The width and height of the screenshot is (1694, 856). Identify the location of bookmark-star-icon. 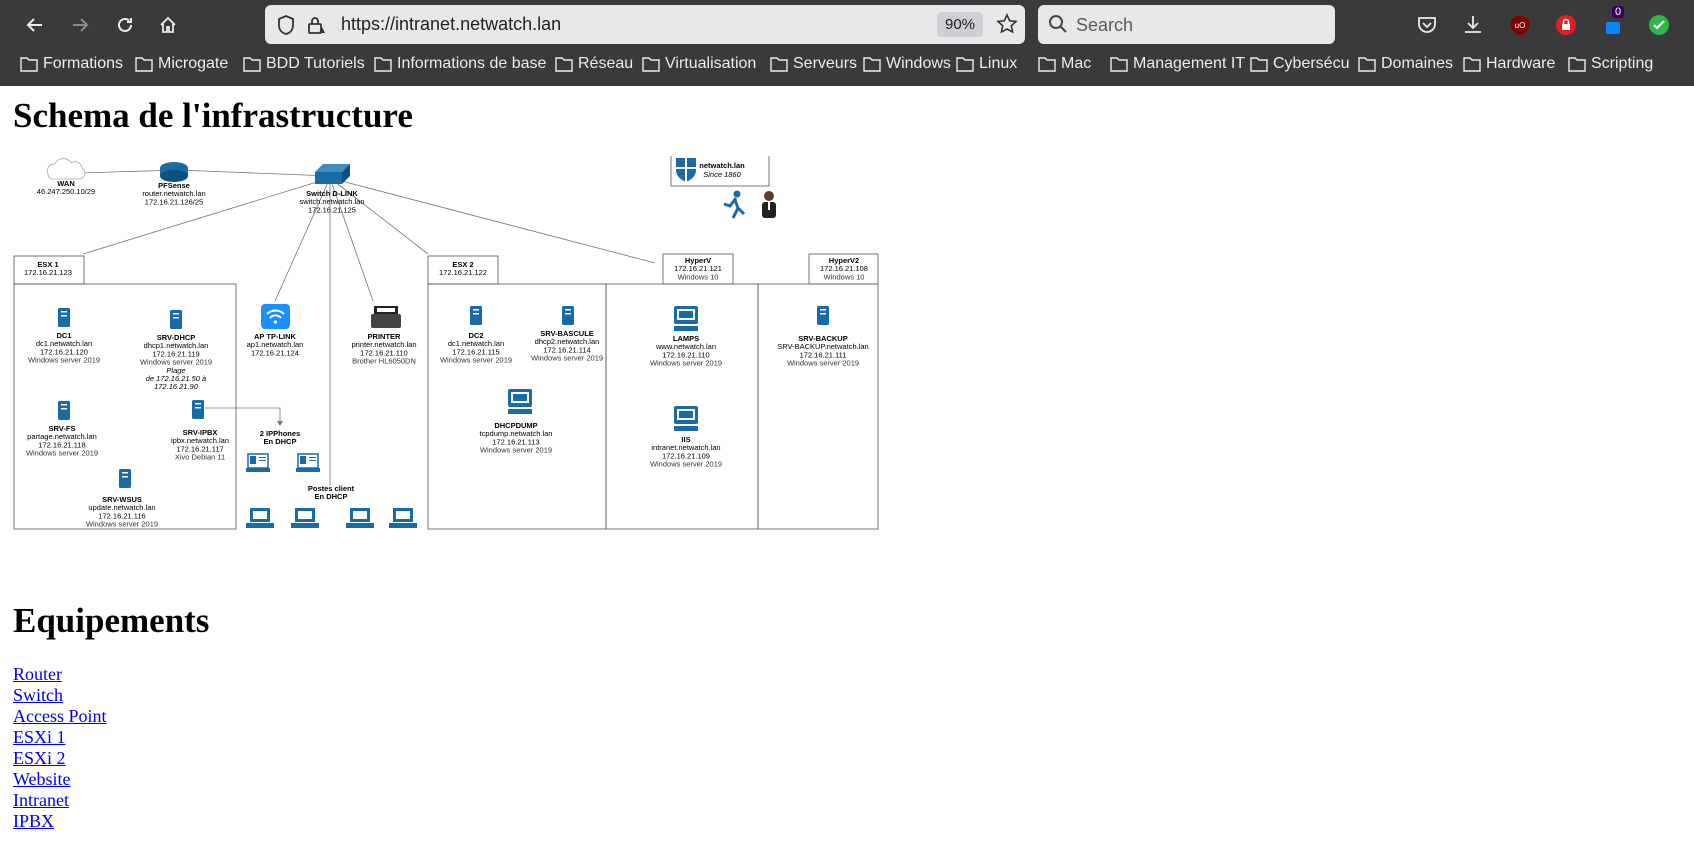
(1007, 24).